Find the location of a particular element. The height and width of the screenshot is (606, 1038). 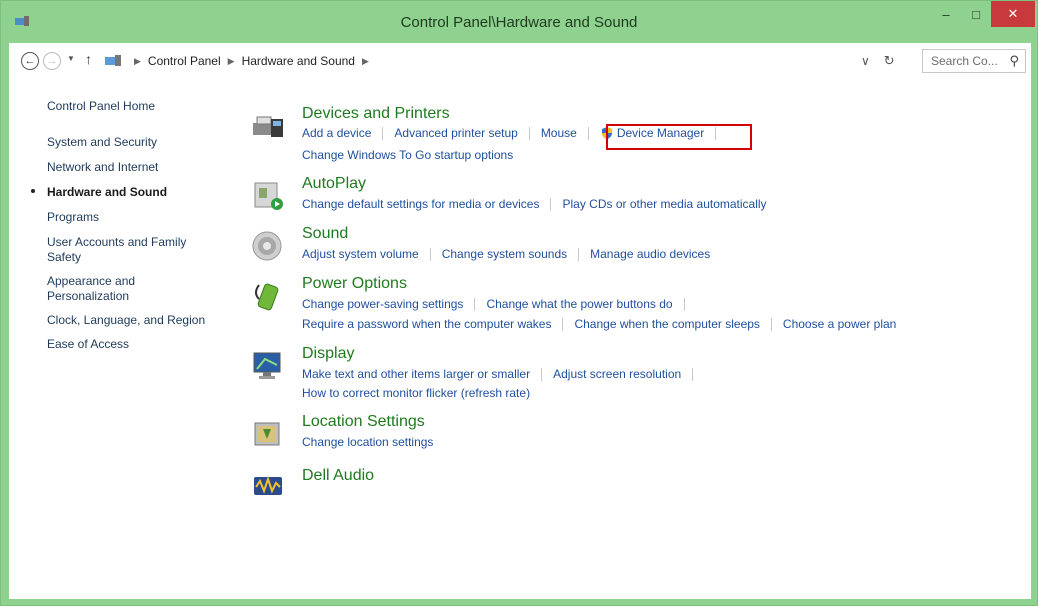

forward-button: → is located at coordinates (52, 61).